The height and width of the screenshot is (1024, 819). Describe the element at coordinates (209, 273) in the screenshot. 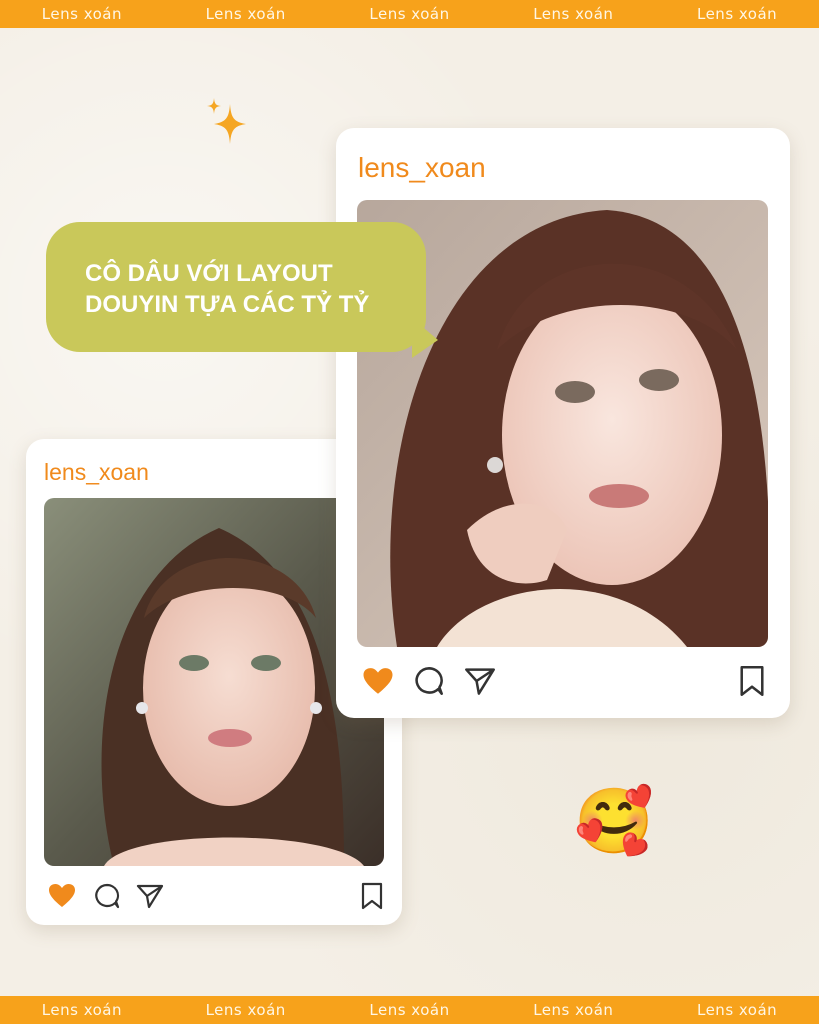

I see `headline-line-1: CÔ DÂU VỚI LAYOUT` at that location.